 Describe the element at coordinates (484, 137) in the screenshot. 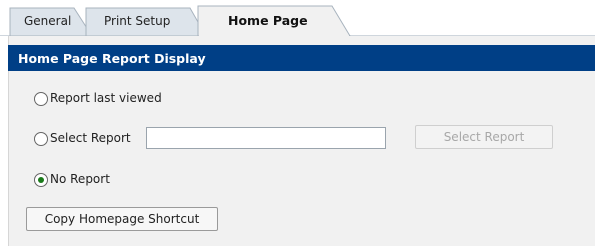

I see `select-report-button: Select Report` at that location.